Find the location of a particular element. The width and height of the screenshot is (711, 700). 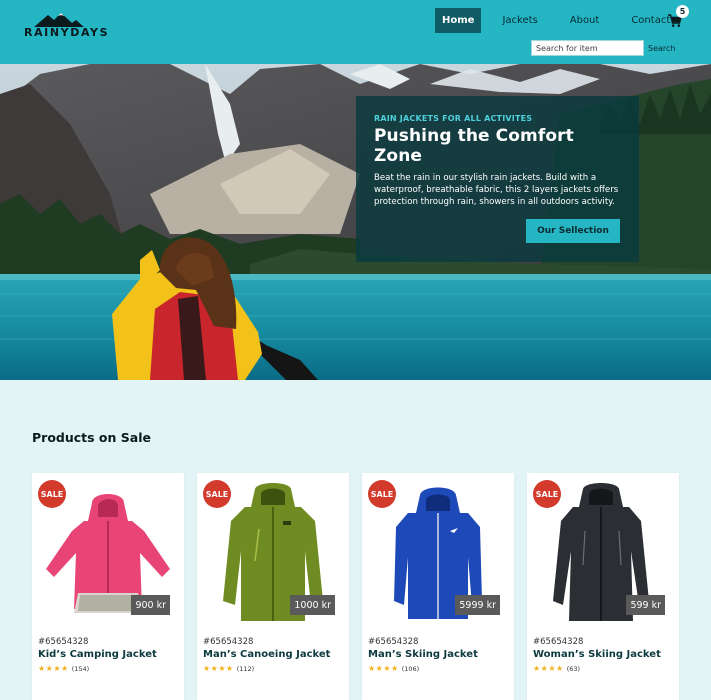

product-name: Man’s Canoeing Jacket is located at coordinates (266, 654).